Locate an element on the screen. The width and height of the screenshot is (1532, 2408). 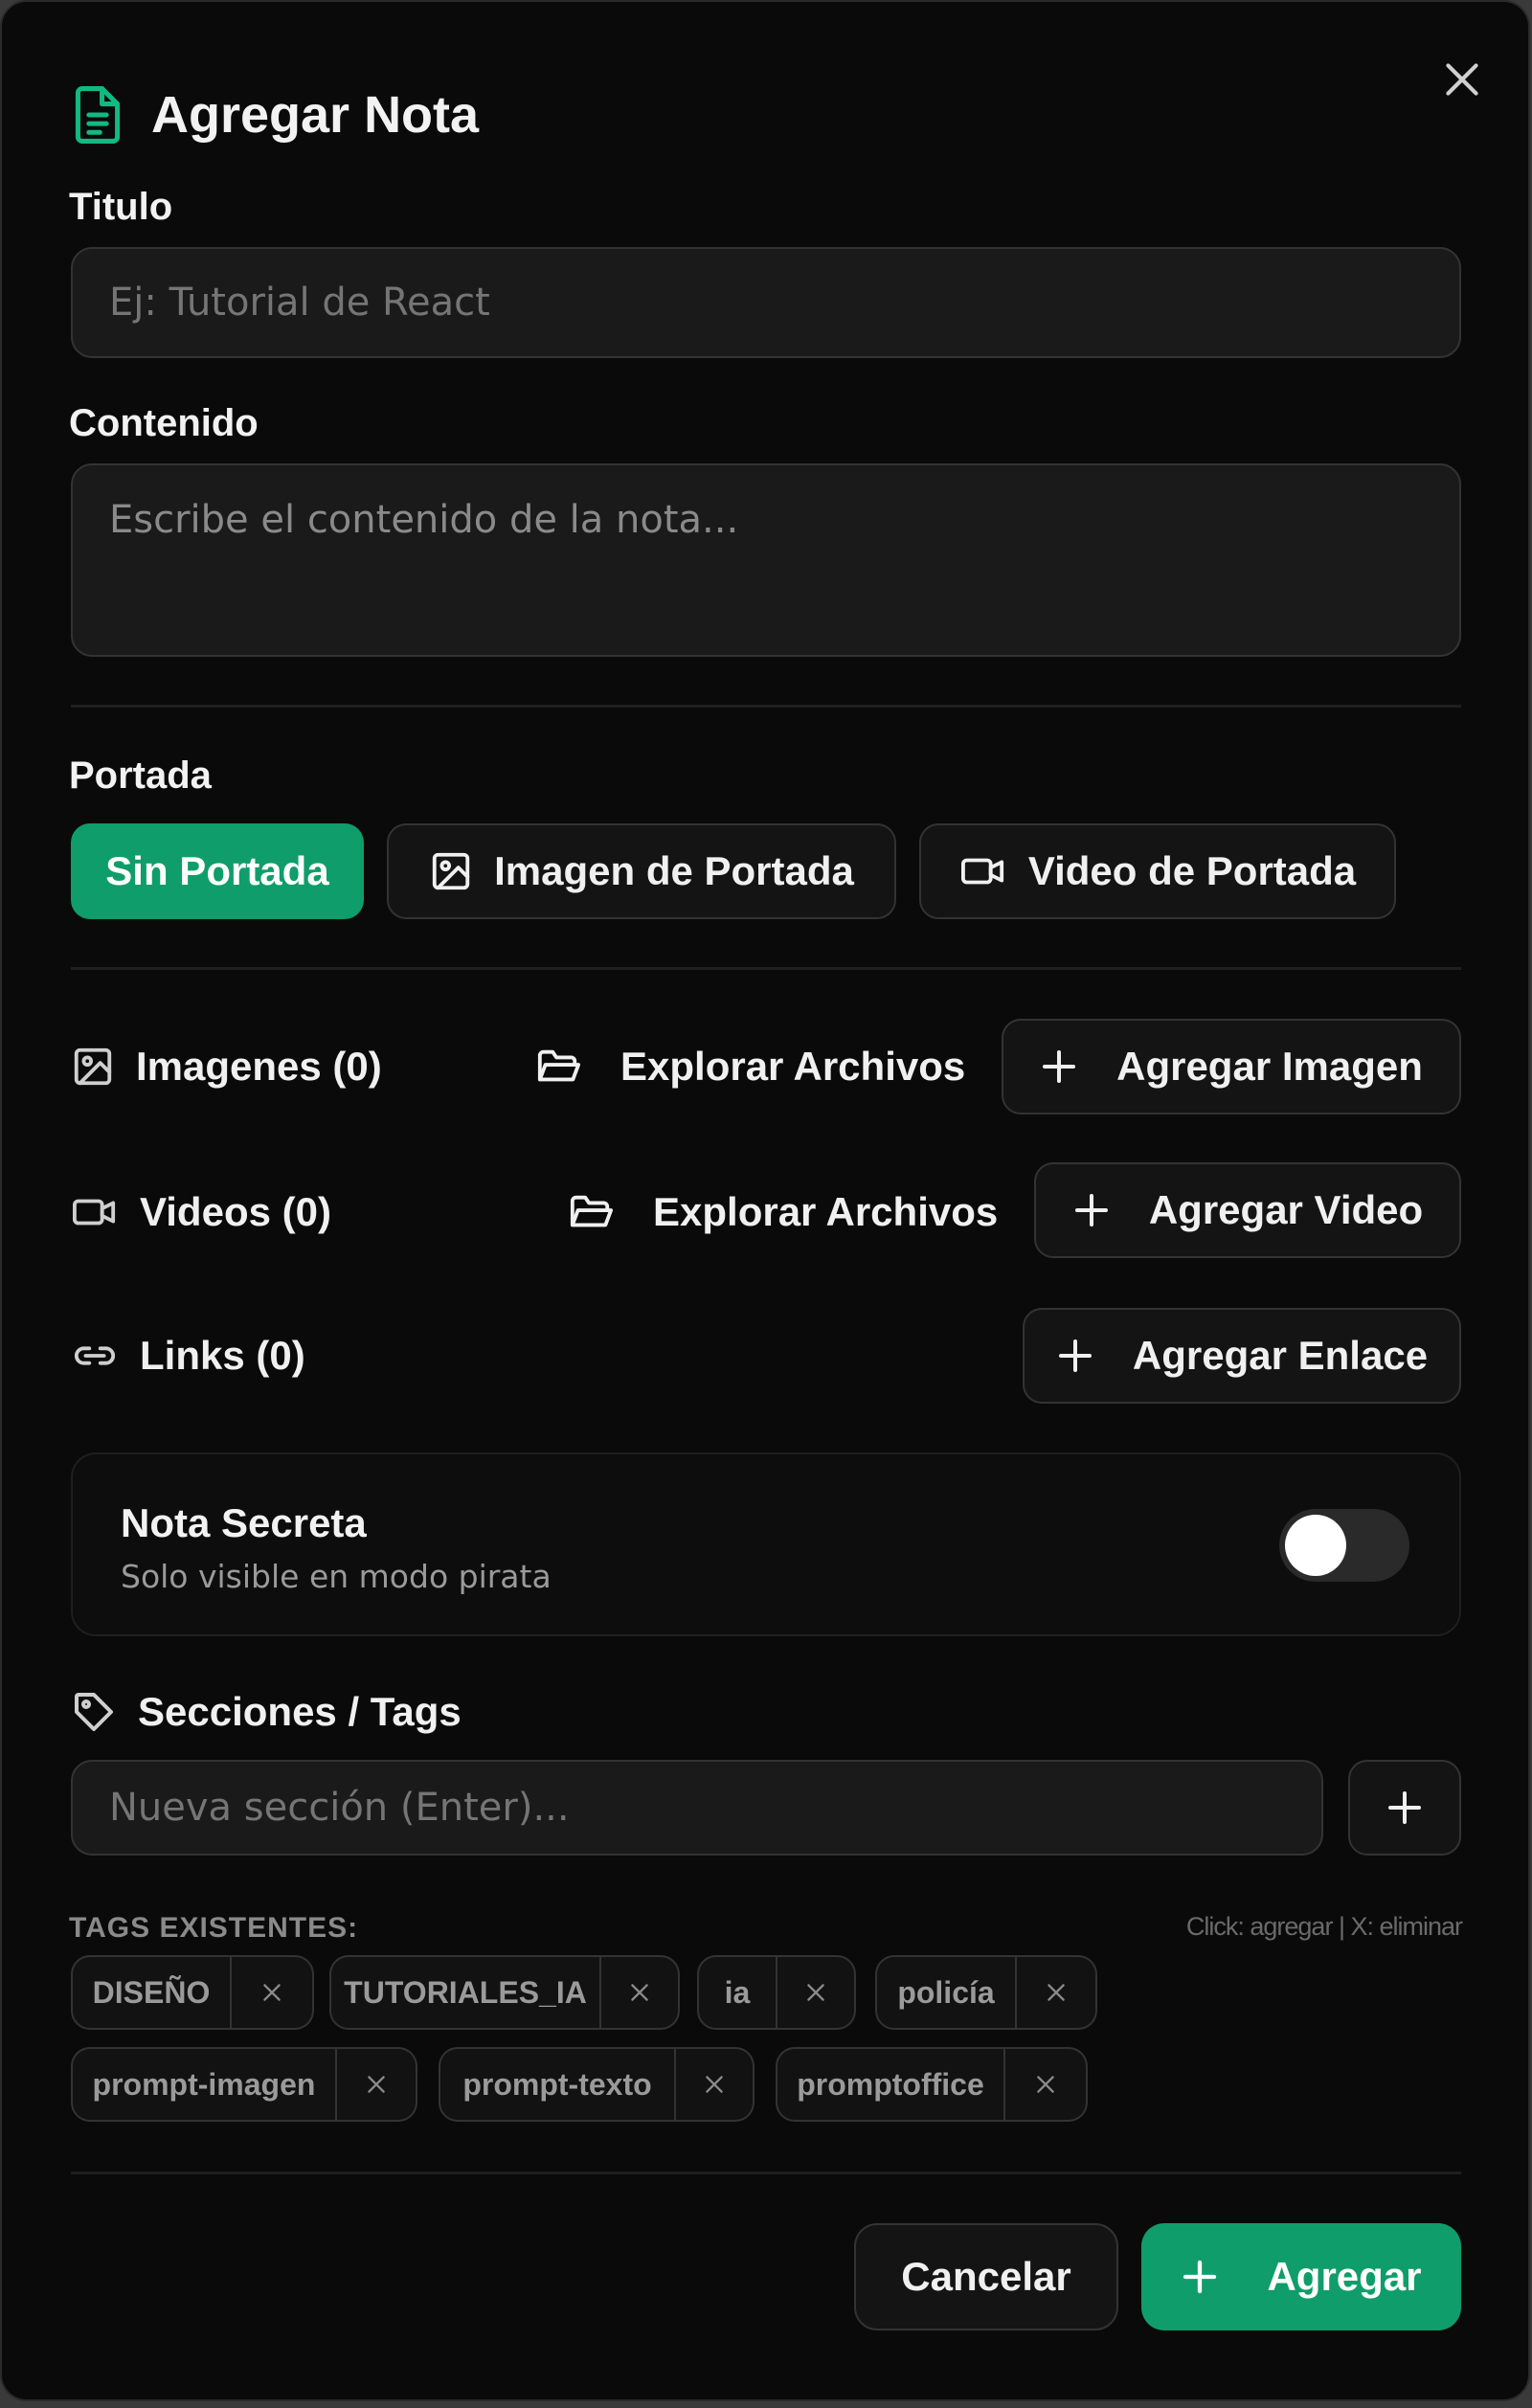
existing-tags-label: TAGS EXISTENTES: is located at coordinates (214, 1928).